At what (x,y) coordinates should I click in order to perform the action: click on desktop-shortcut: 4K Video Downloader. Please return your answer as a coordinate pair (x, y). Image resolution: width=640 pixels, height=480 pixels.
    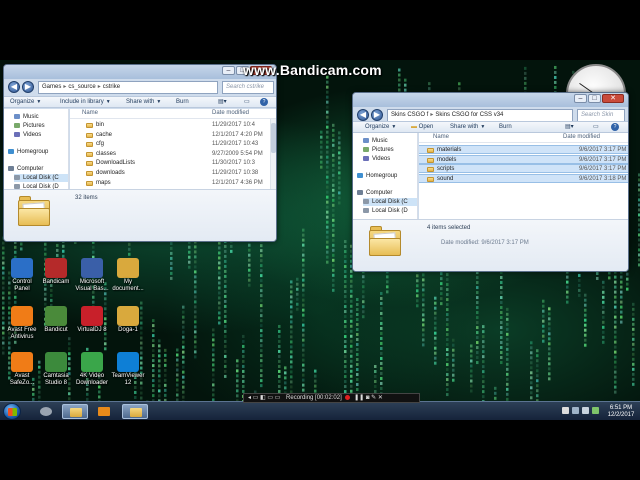
    Looking at the image, I should click on (92, 369).